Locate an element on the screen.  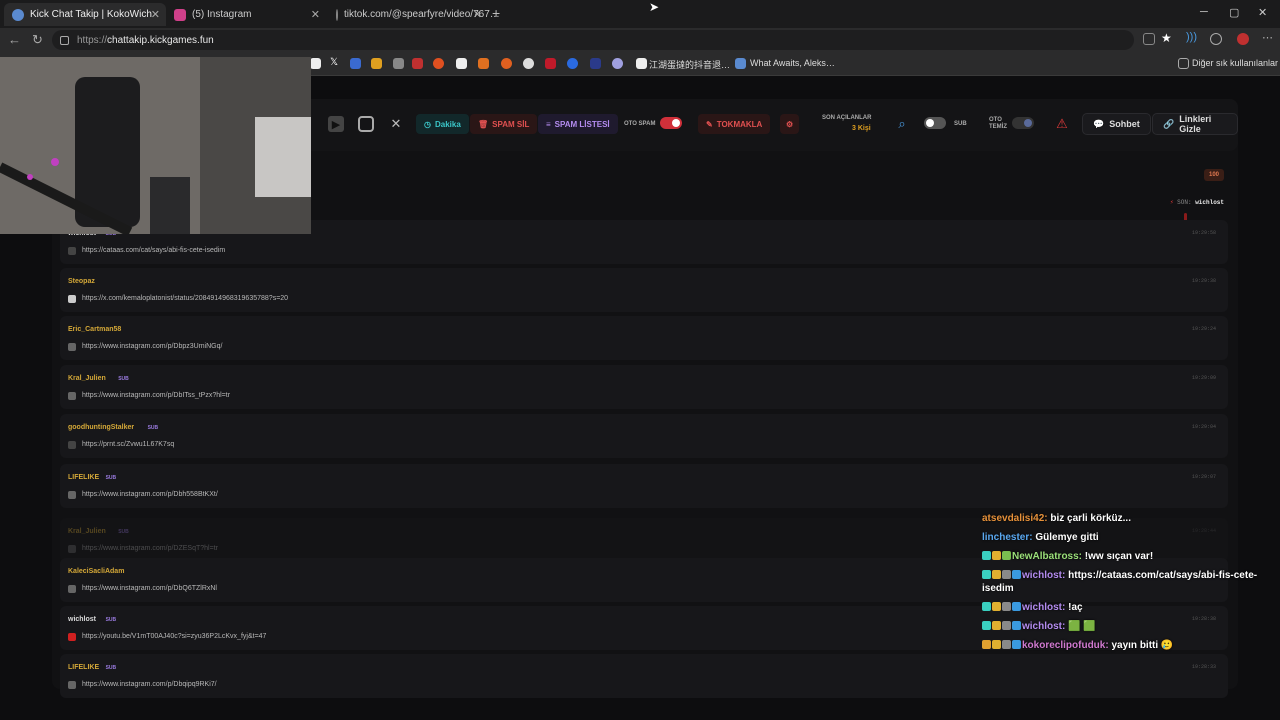
gear-icon: ⚙ is located at coordinates (790, 124).